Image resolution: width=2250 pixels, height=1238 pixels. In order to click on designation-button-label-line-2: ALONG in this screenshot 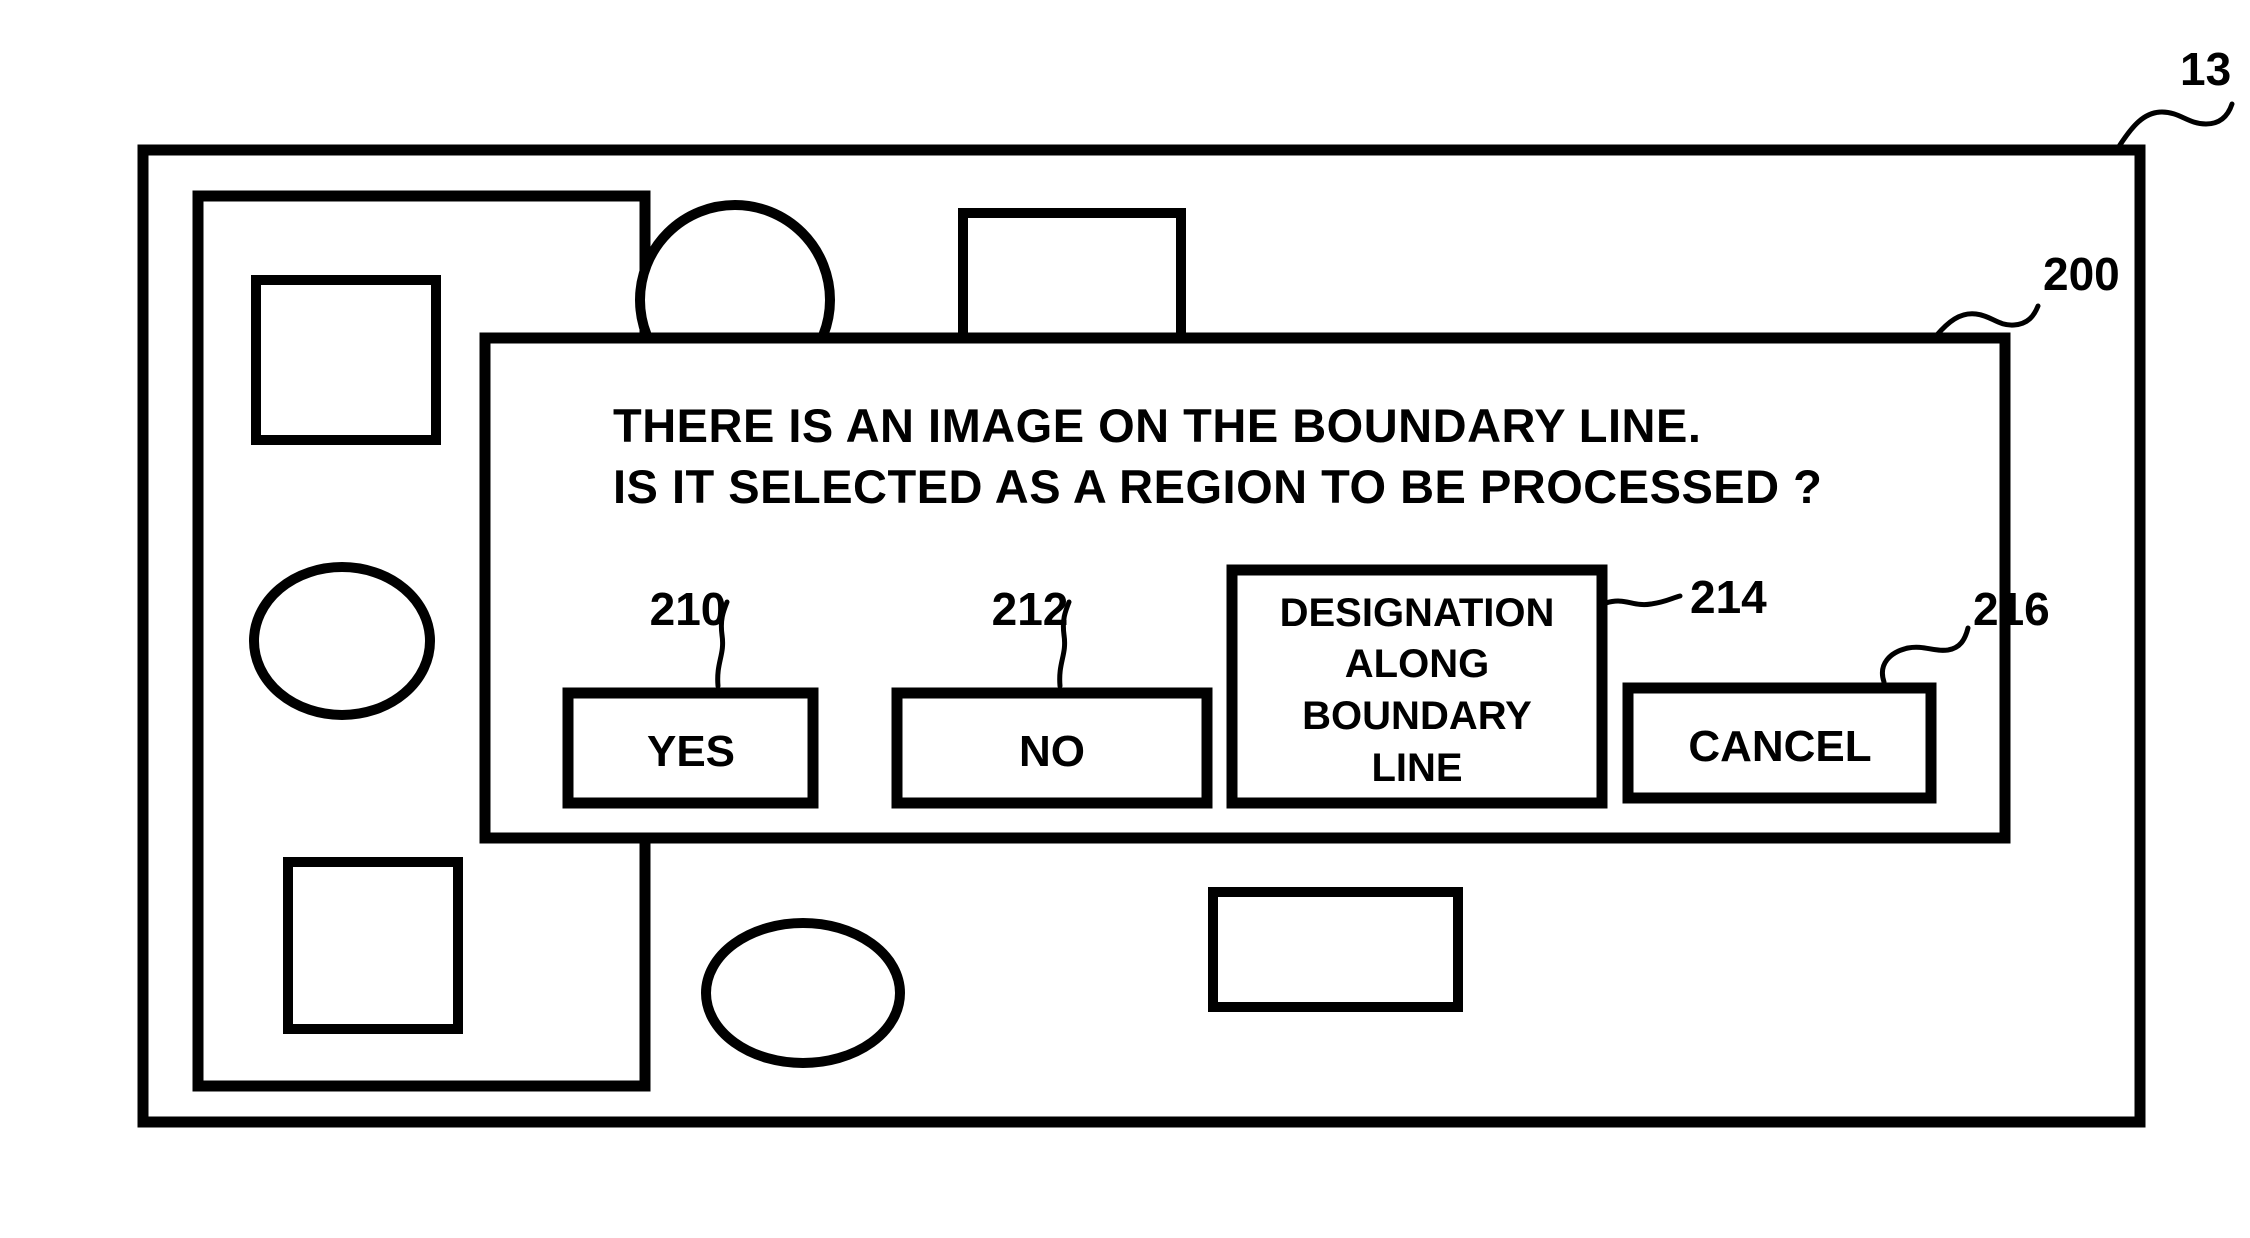, I will do `click(1417, 664)`.